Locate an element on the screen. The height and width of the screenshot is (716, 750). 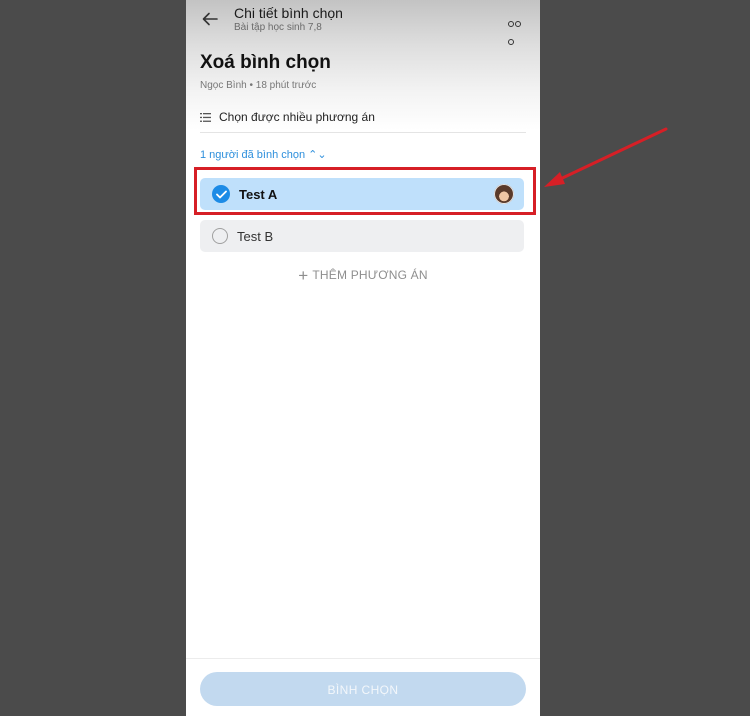
footer-divider is located at coordinates (363, 658).